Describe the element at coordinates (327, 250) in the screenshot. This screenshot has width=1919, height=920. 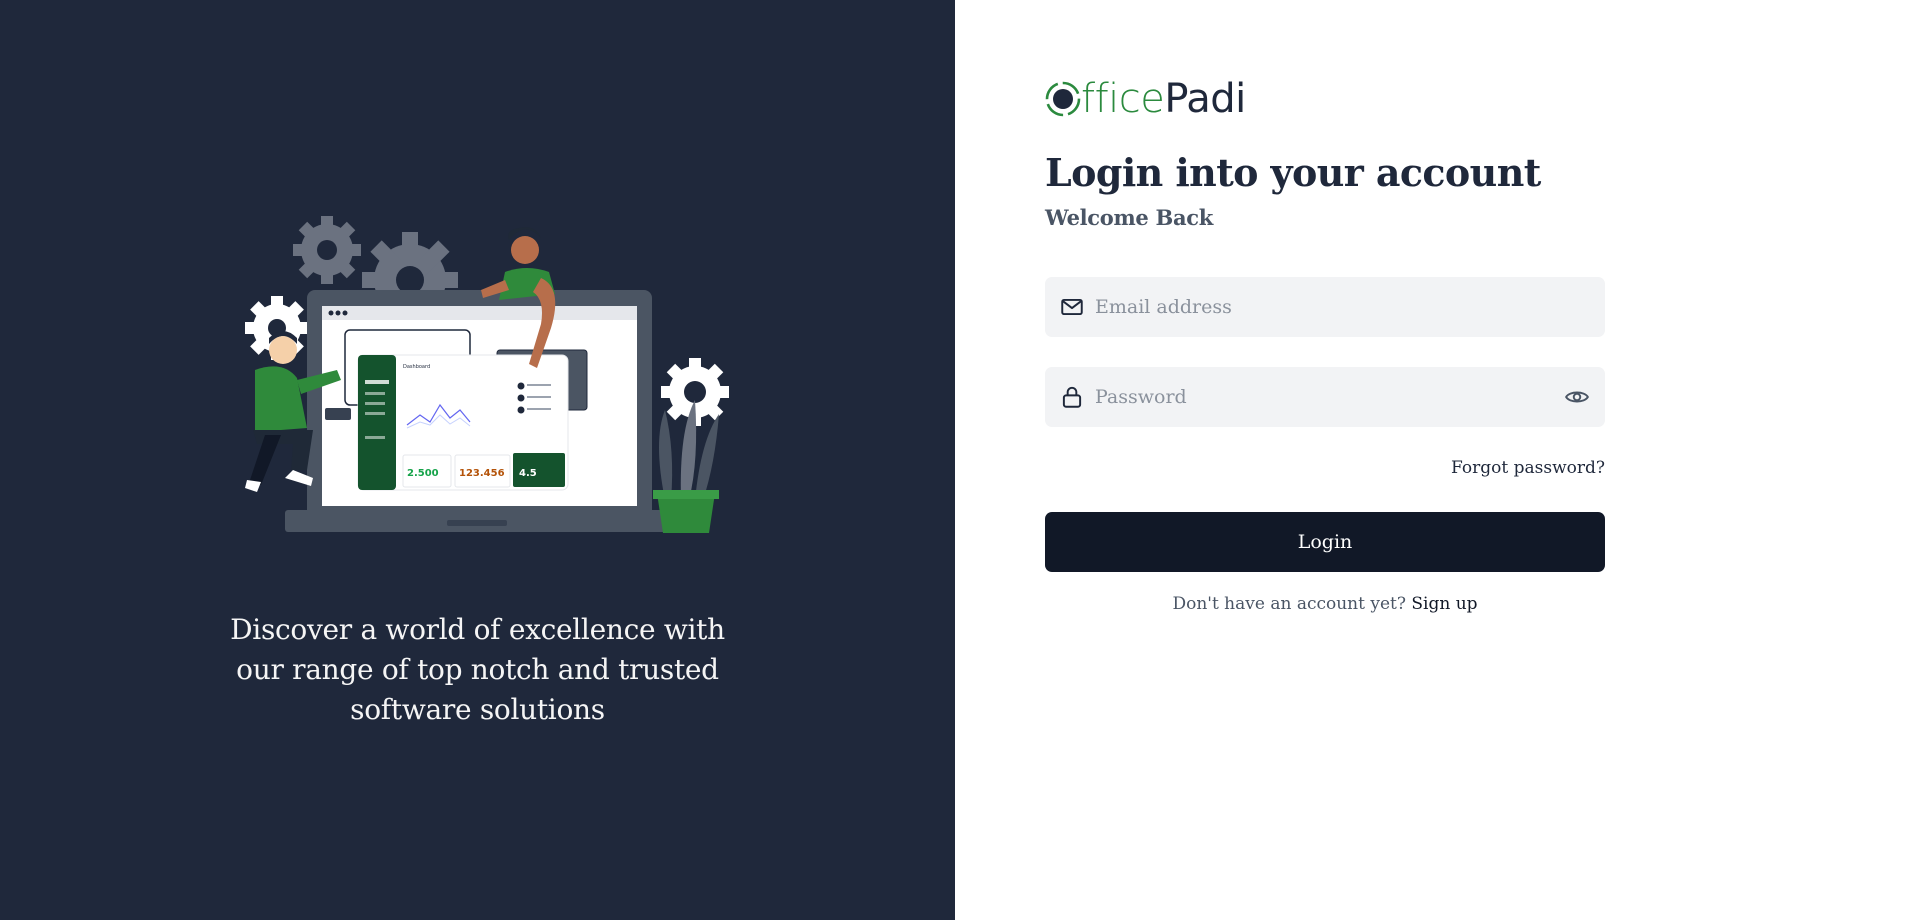
I see `gear-icon` at that location.